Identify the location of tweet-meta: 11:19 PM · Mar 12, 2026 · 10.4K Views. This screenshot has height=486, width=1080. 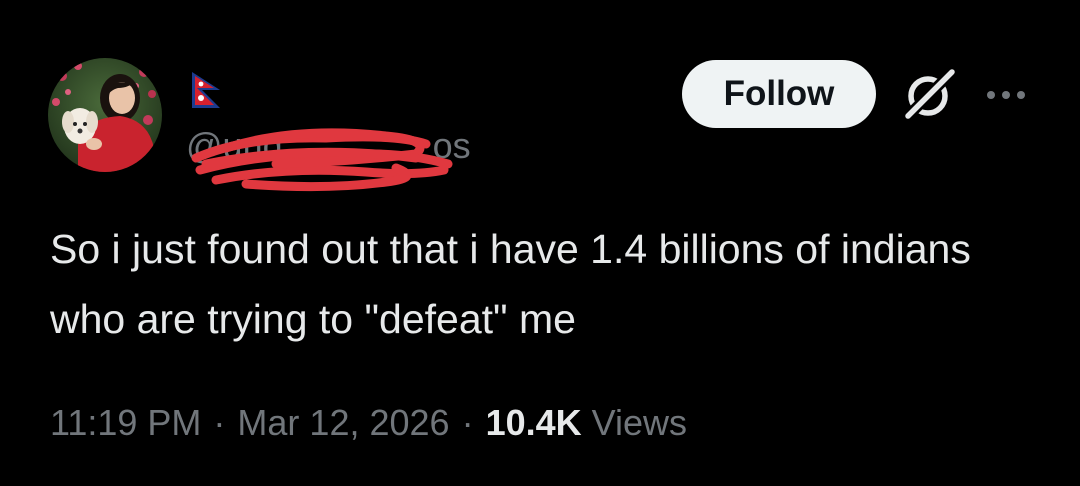
(368, 423).